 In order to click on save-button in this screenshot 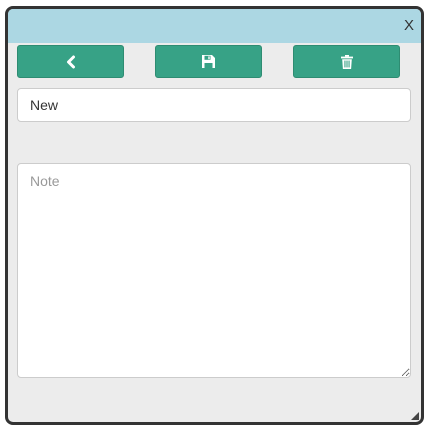, I will do `click(208, 61)`.